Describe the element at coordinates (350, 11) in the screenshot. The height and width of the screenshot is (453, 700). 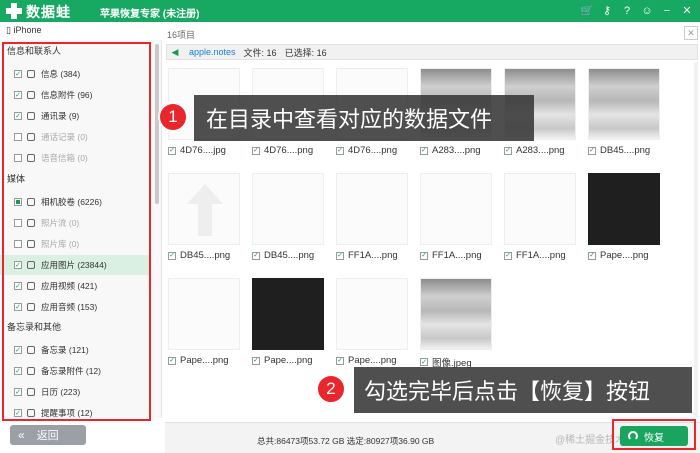
I see `title-bar: 数据蛙 苹果恢复专家 (未注册) 🛒 ⚷ ? ☺ − ✕` at that location.